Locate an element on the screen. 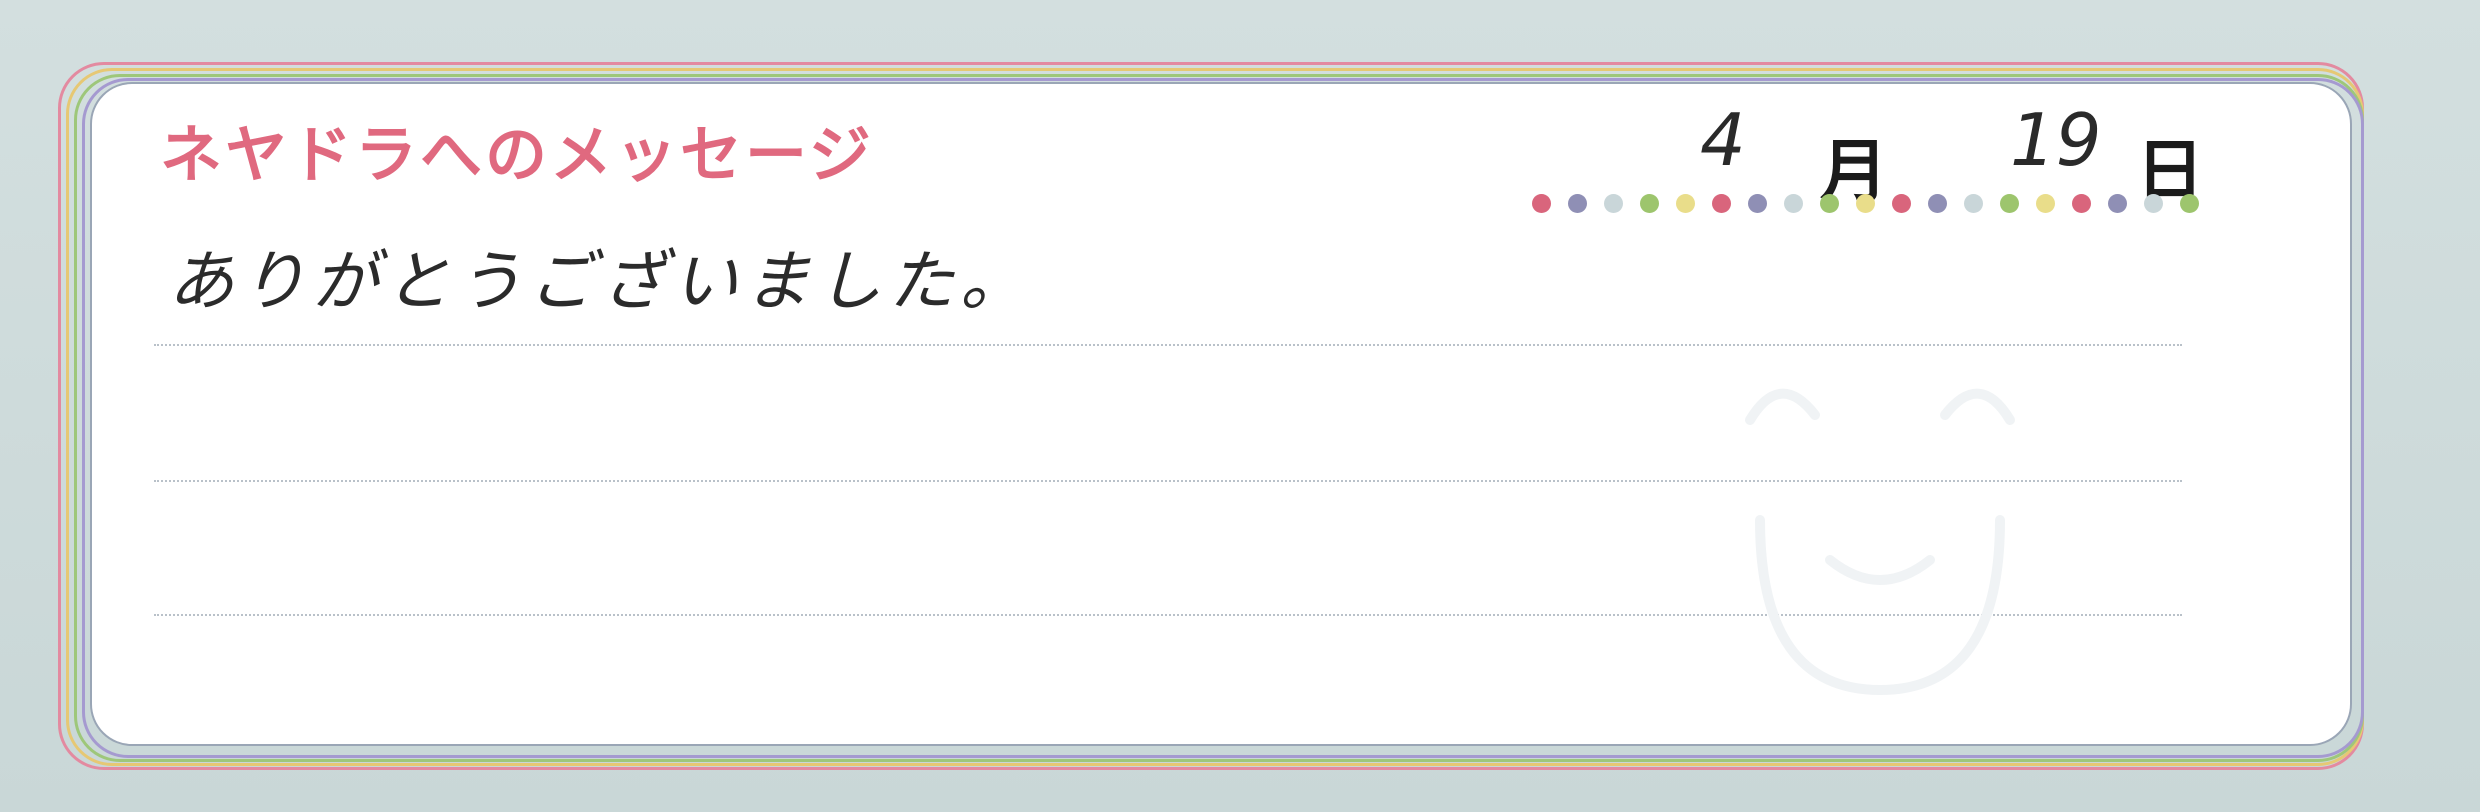 The width and height of the screenshot is (2480, 812). writing-line is located at coordinates (1168, 345).